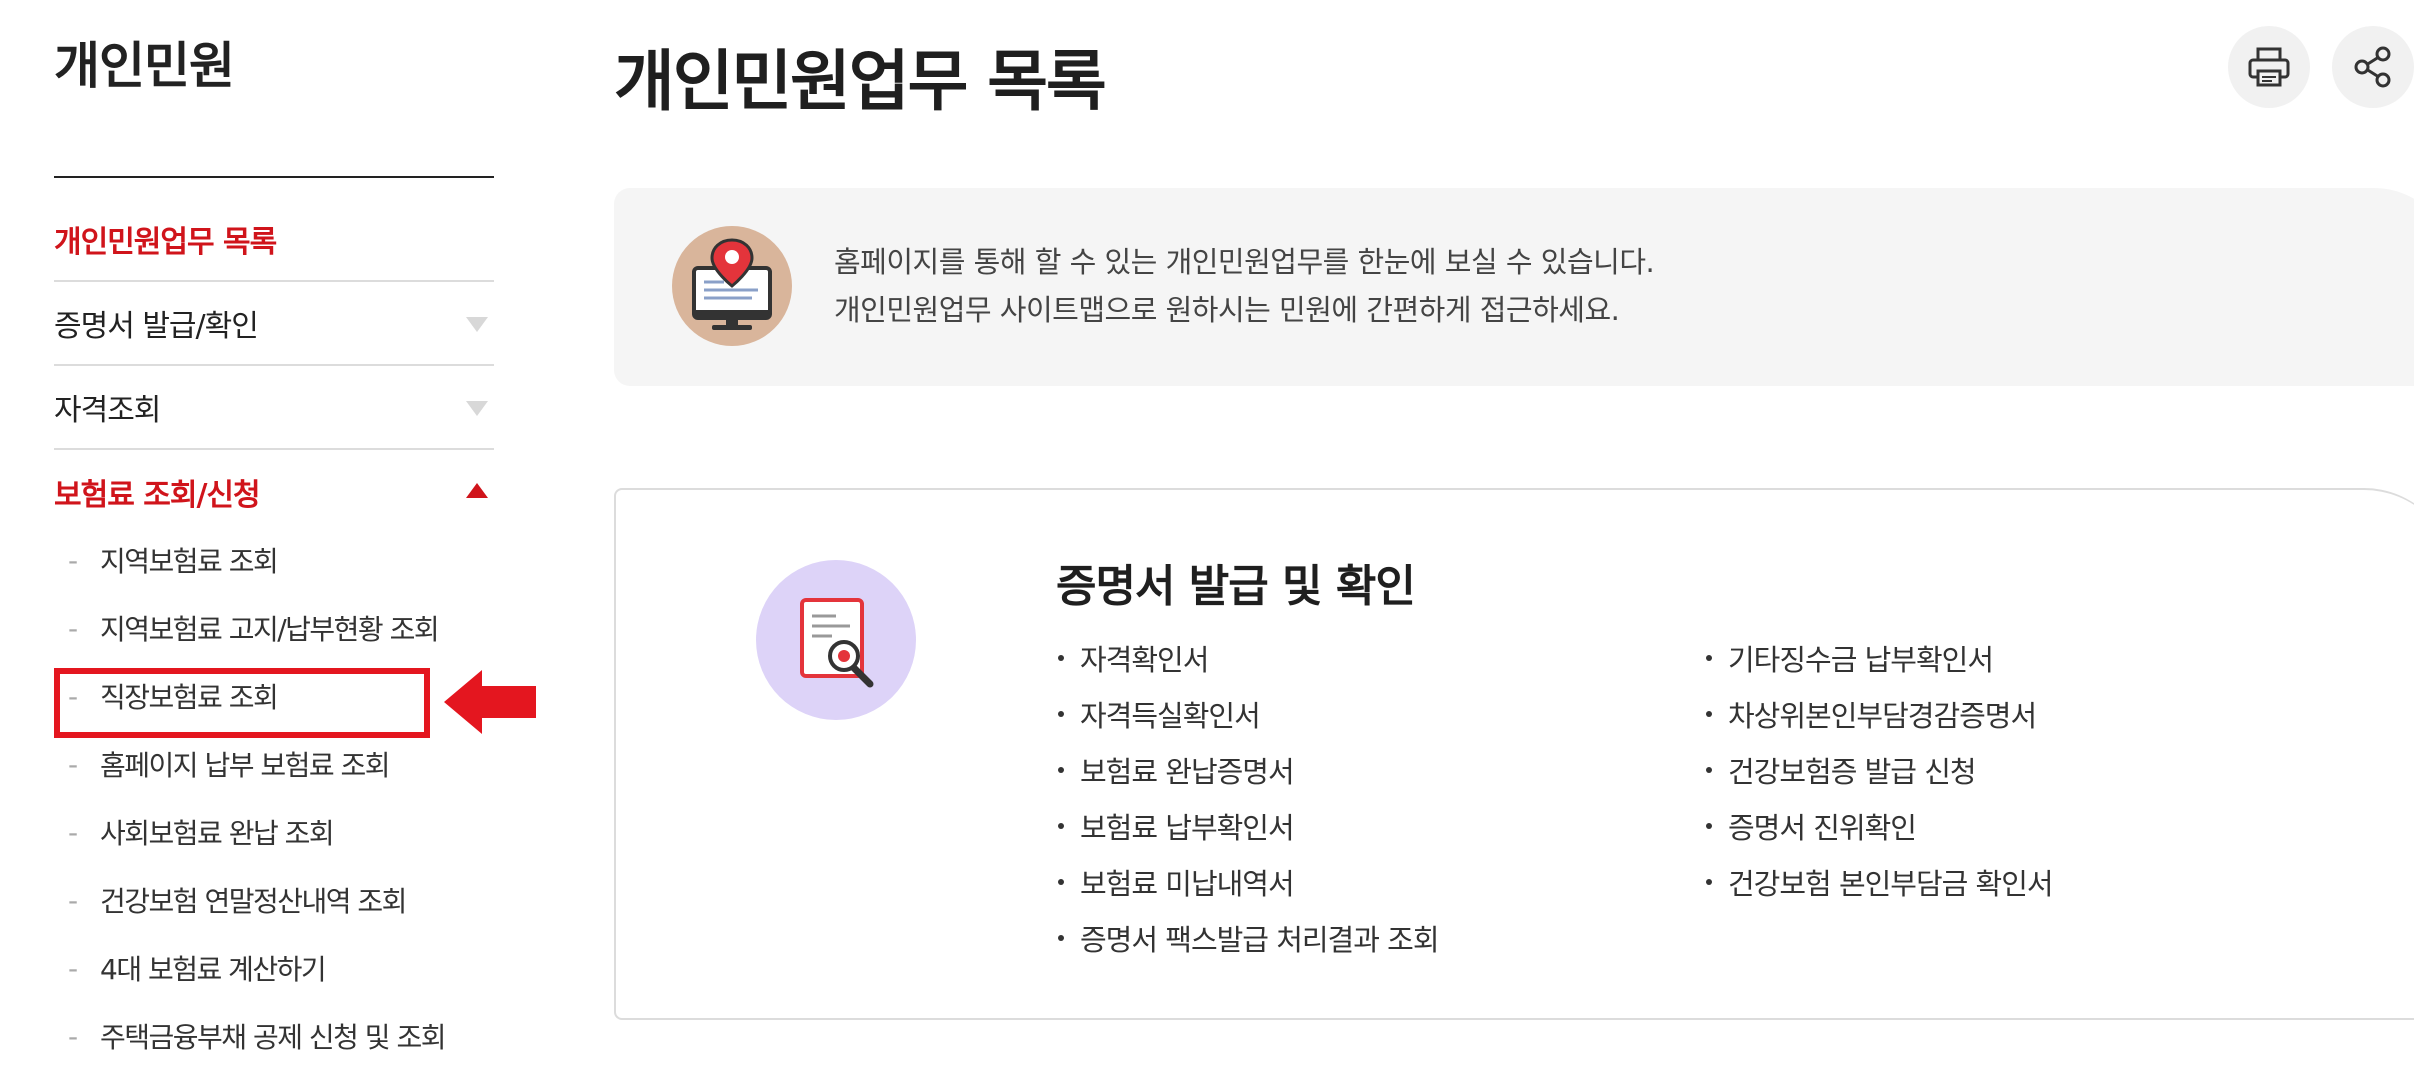 This screenshot has height=1069, width=2414. Describe the element at coordinates (165, 242) in the screenshot. I see `sidebar-item-label: 개인민원업무 목록` at that location.